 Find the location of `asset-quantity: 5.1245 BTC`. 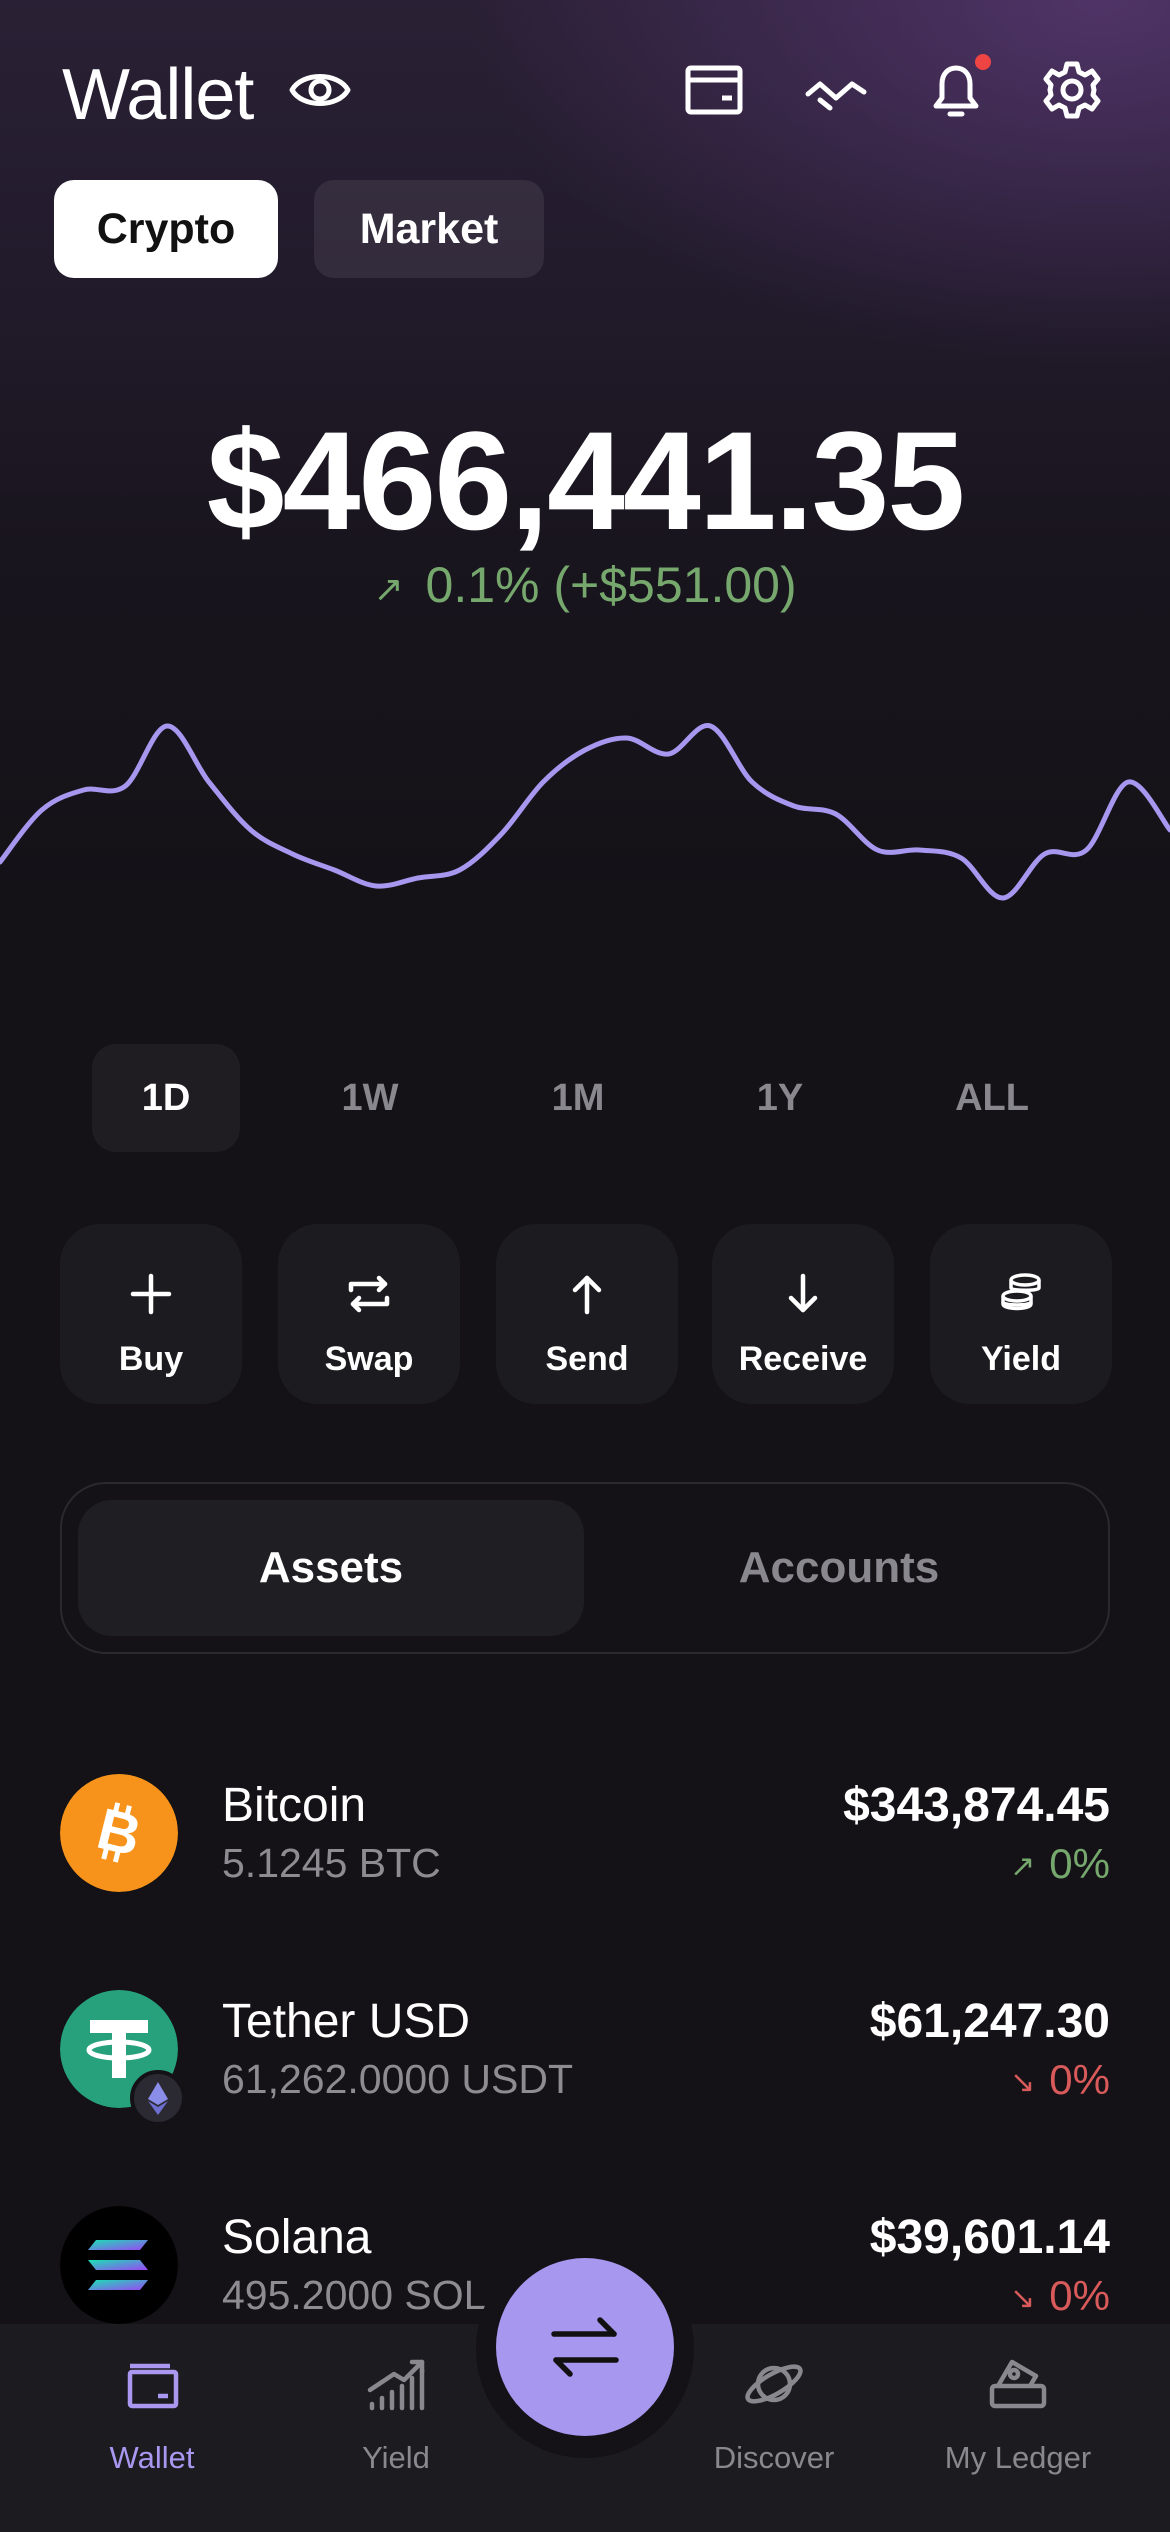

asset-quantity: 5.1245 BTC is located at coordinates (331, 1863).